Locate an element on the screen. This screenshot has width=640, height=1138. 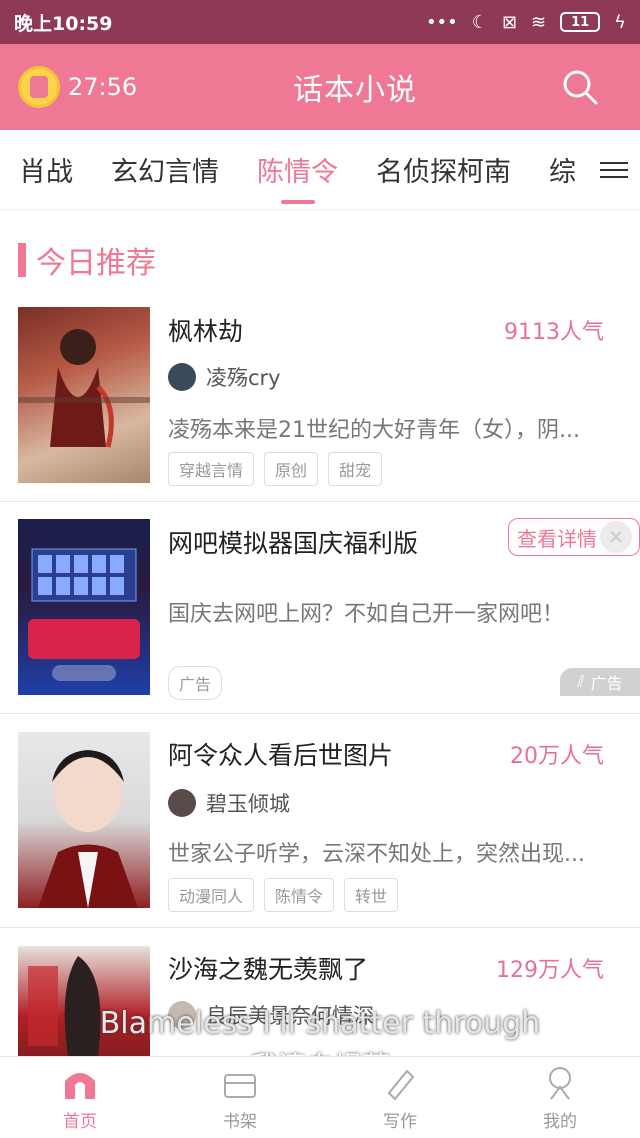
popularity: 9113人气 is located at coordinates (554, 332).